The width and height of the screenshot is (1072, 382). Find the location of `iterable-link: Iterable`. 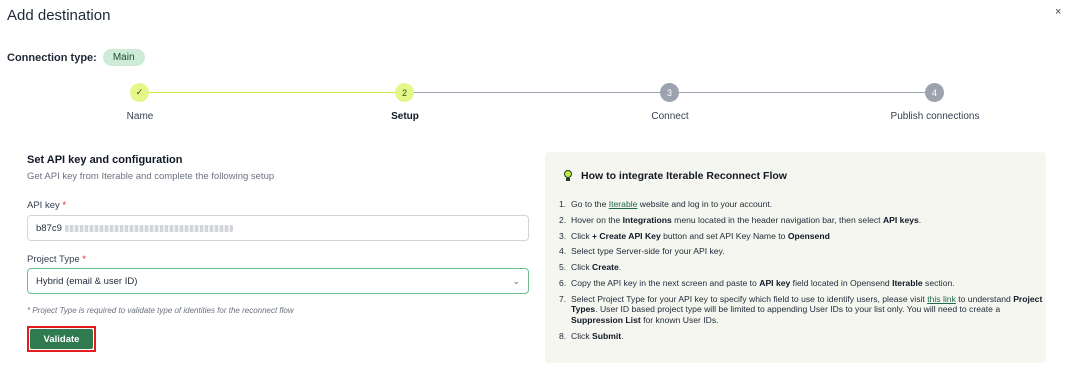

iterable-link: Iterable is located at coordinates (623, 204).